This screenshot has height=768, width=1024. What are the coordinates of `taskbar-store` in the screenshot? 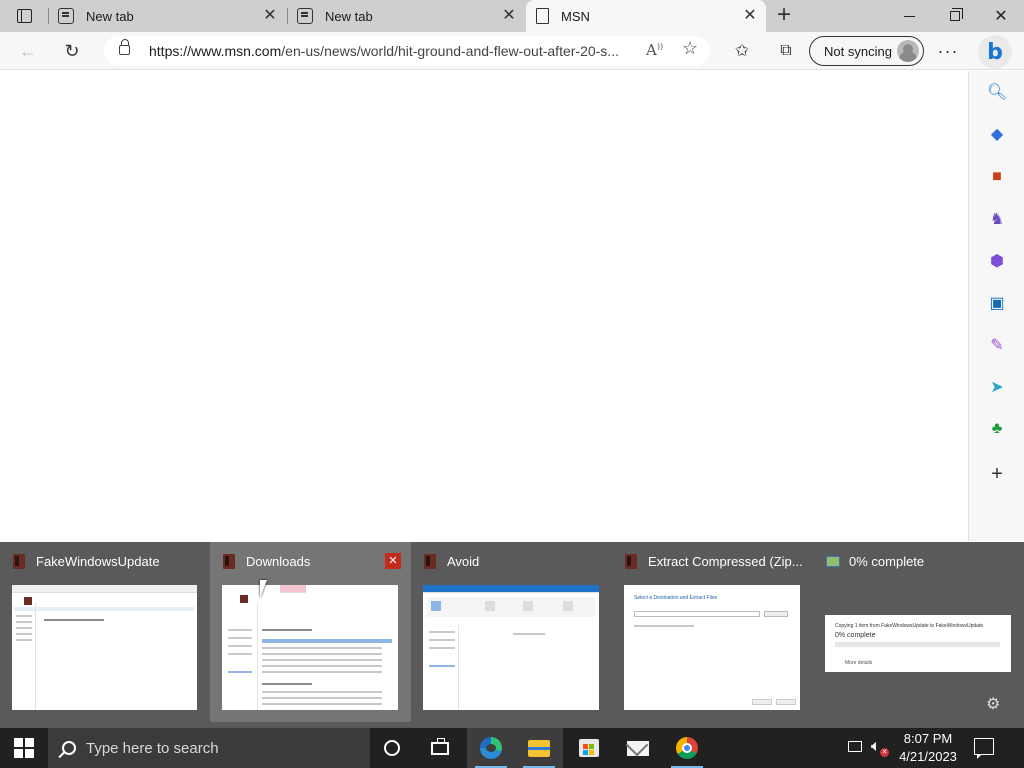 It's located at (589, 748).